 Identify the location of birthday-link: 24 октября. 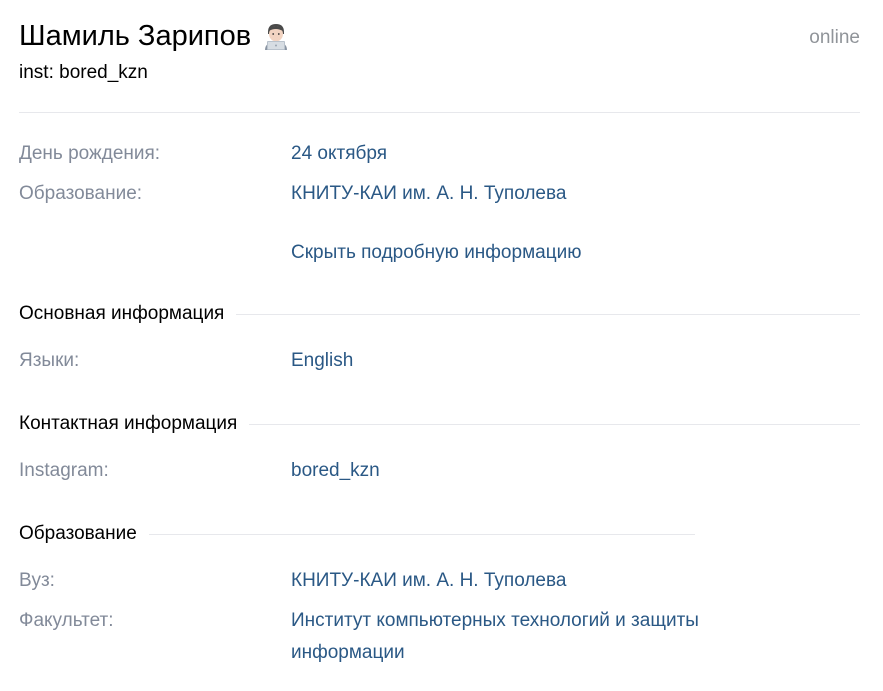
(551, 154).